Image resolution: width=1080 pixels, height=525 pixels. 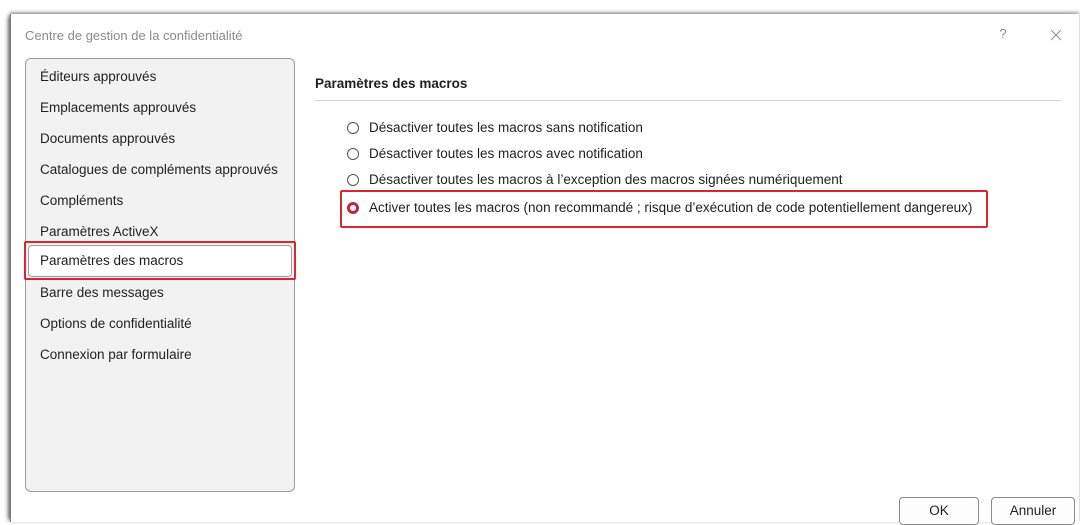 What do you see at coordinates (160, 77) in the screenshot?
I see `sidebar-item-trusted-publishers: Éditeurs approuvés` at bounding box center [160, 77].